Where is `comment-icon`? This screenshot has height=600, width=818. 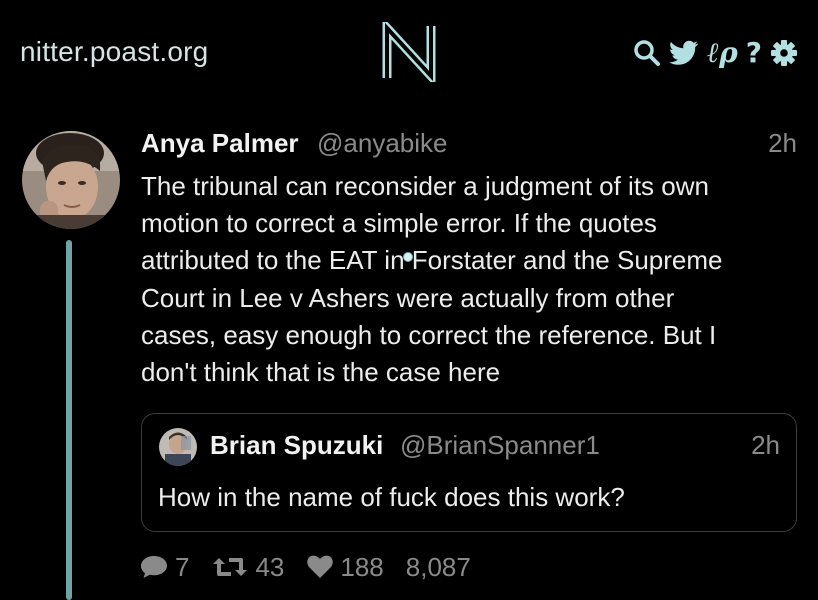 comment-icon is located at coordinates (154, 567).